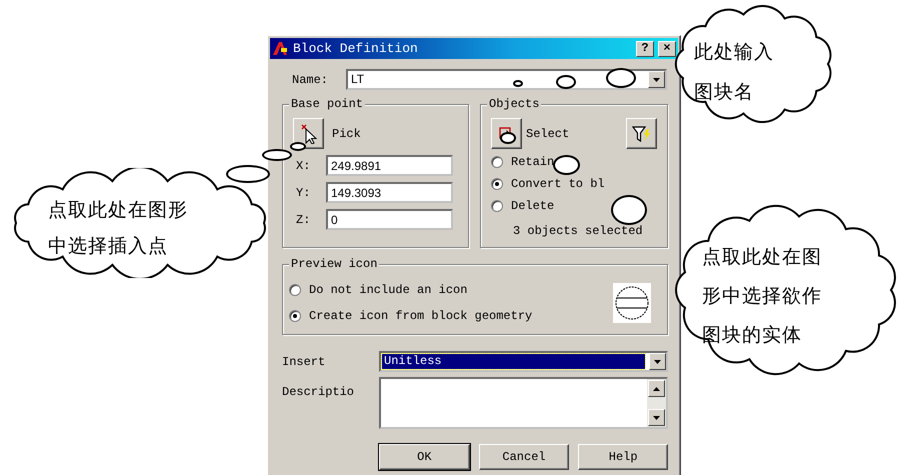 The image size is (903, 475). Describe the element at coordinates (420, 316) in the screenshot. I see `radio-label: Create icon from block geometry` at that location.